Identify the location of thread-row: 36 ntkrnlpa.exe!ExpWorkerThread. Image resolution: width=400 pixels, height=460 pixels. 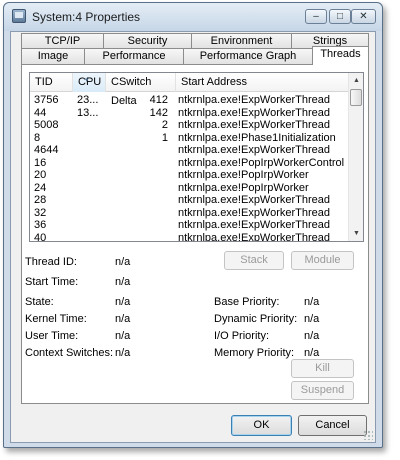
(189, 225).